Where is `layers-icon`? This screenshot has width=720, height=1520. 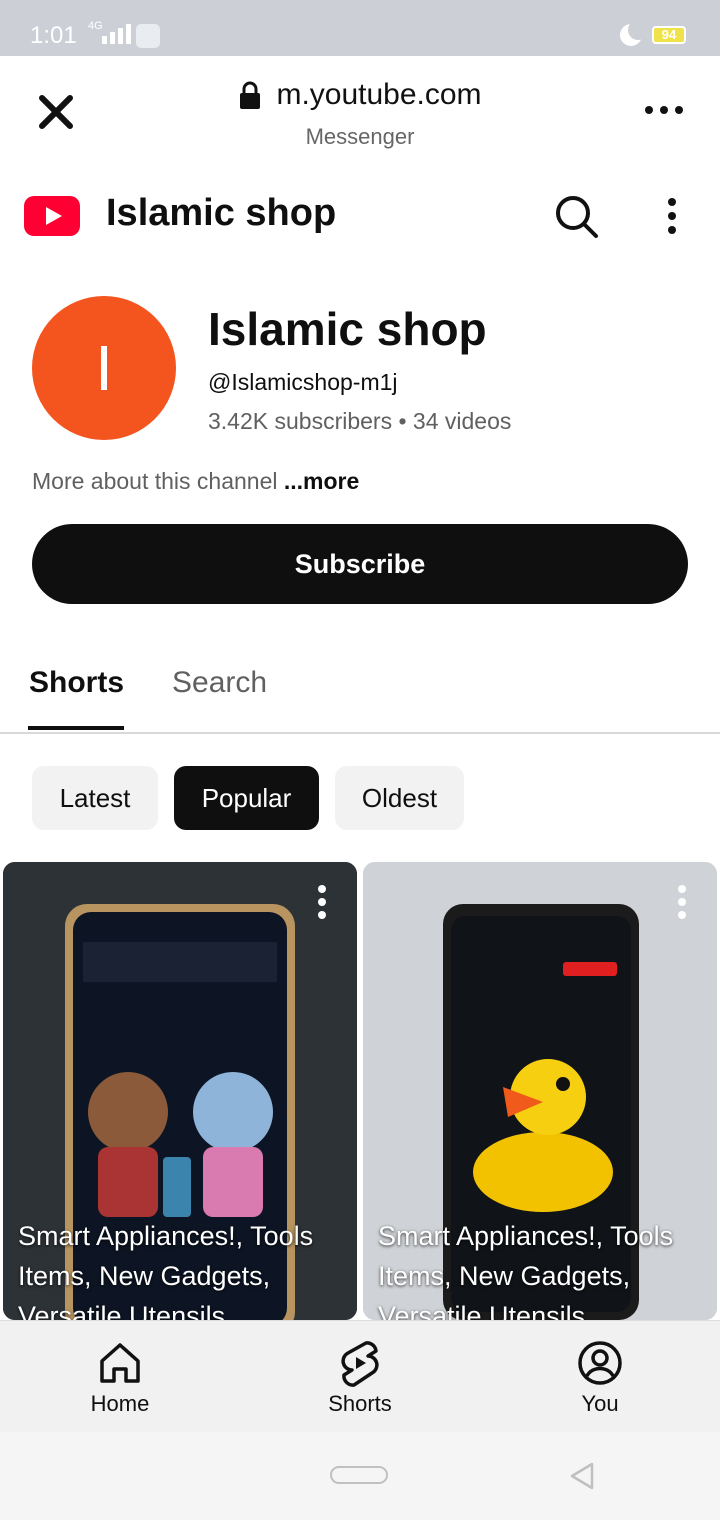
layers-icon is located at coordinates (148, 36).